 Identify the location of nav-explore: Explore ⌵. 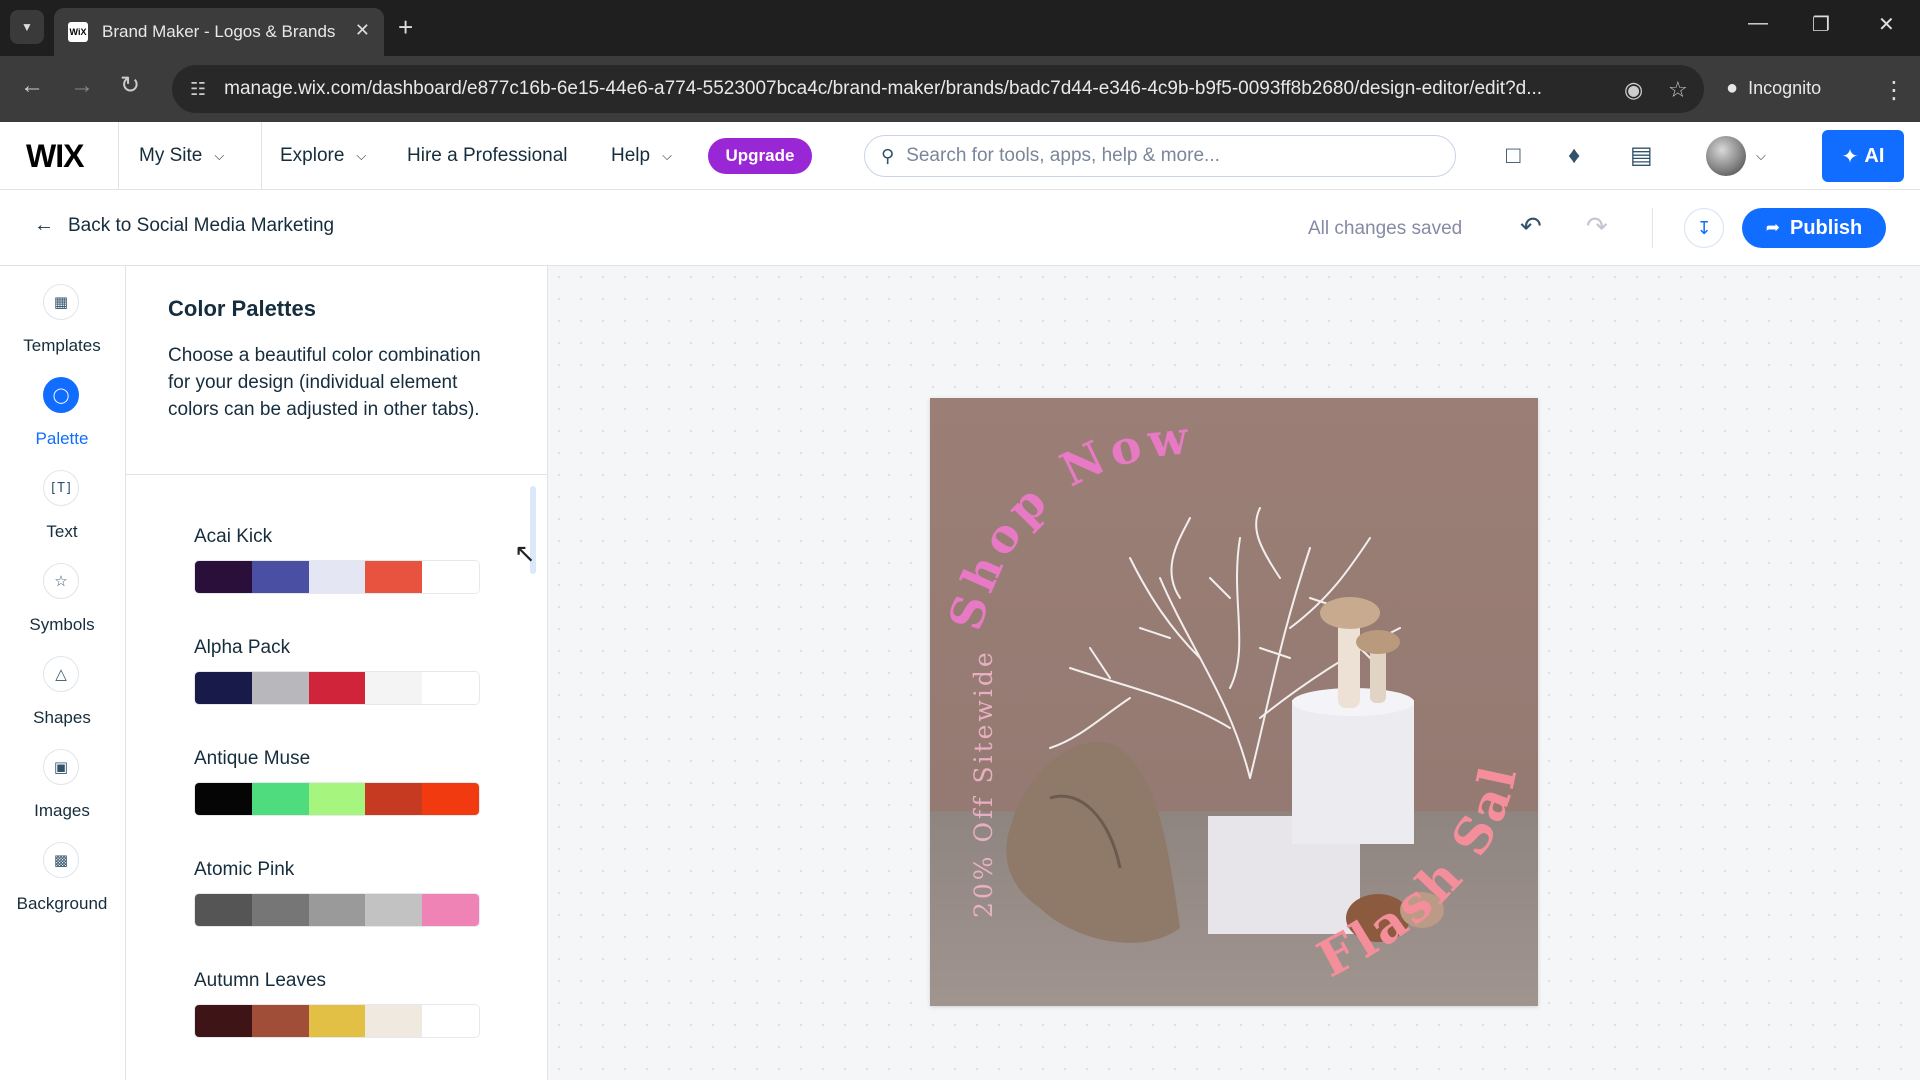
(323, 156).